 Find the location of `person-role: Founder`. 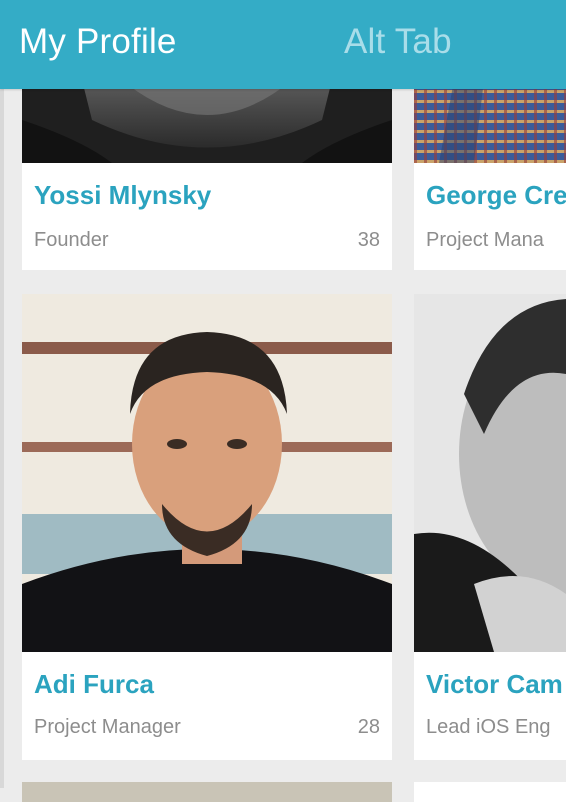

person-role: Founder is located at coordinates (71, 240).